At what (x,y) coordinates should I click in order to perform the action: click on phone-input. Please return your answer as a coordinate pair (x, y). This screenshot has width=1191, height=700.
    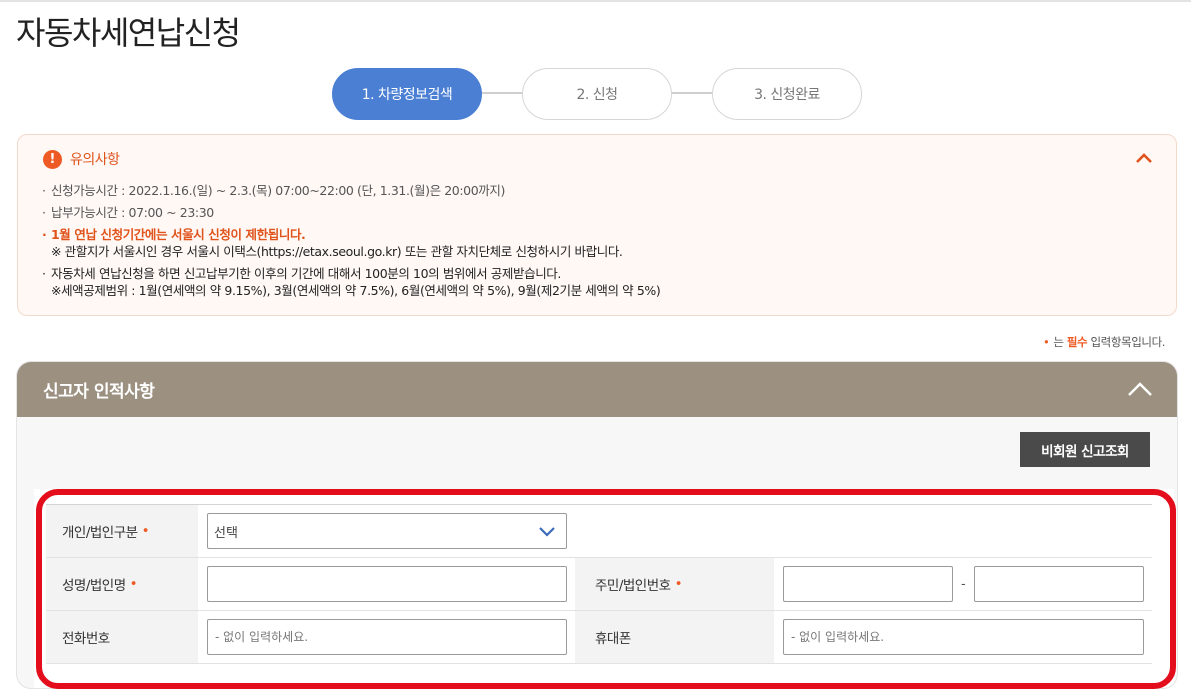
    Looking at the image, I should click on (387, 637).